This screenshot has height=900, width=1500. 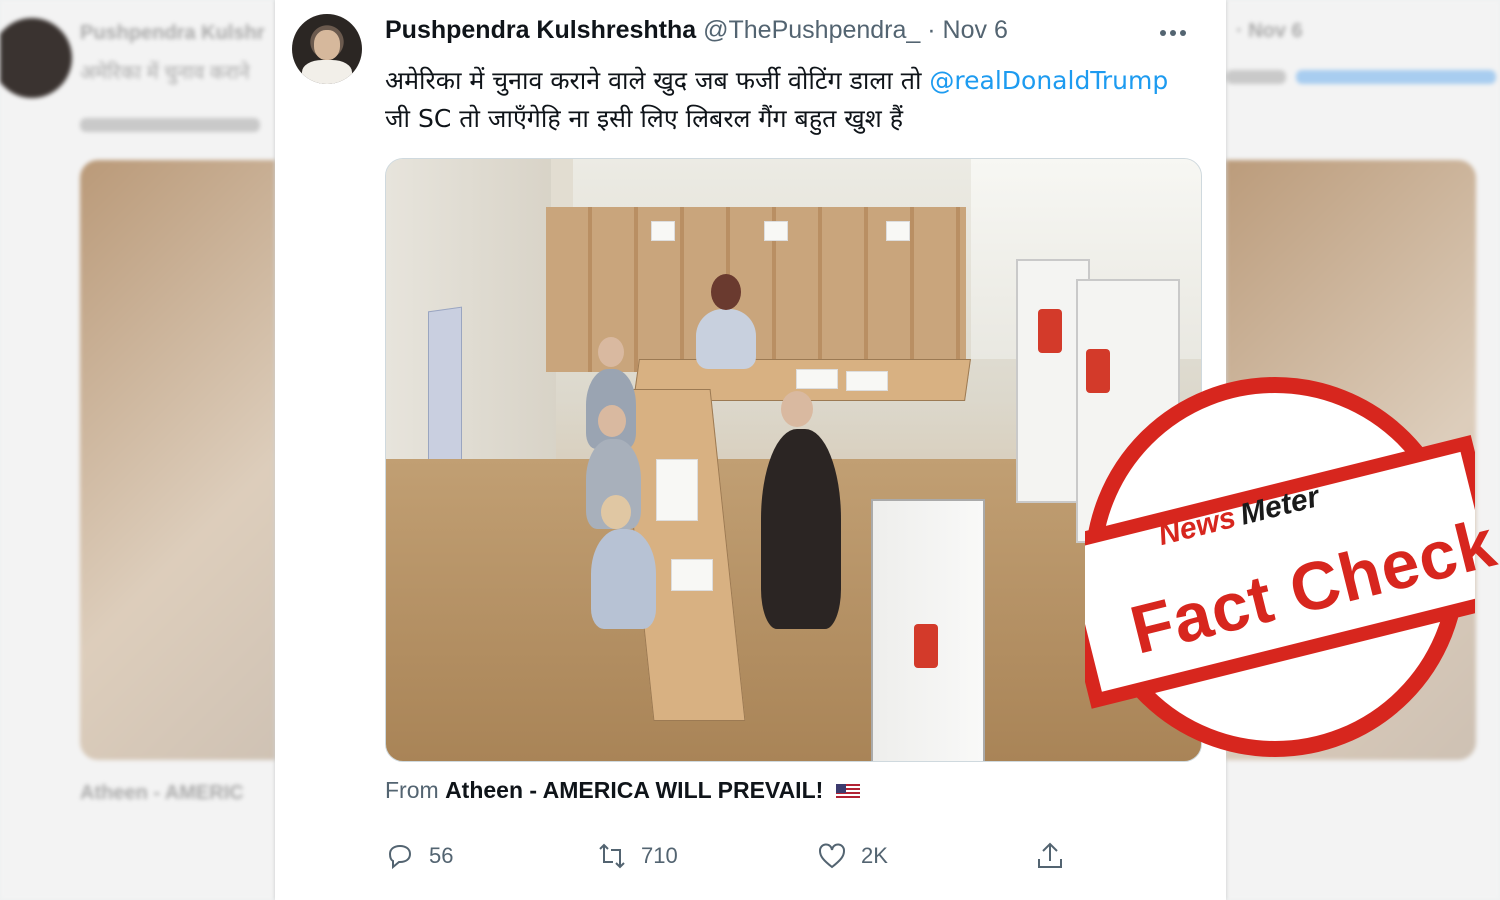 What do you see at coordinates (445, 390) in the screenshot?
I see `wall-poster` at bounding box center [445, 390].